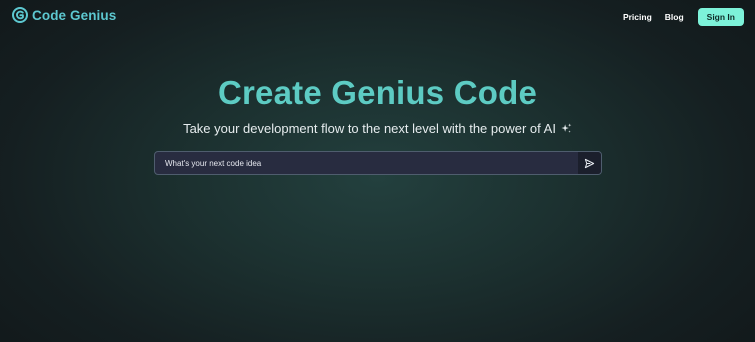 The image size is (755, 342). Describe the element at coordinates (637, 17) in the screenshot. I see `nav-link-pricing: Pricing` at that location.